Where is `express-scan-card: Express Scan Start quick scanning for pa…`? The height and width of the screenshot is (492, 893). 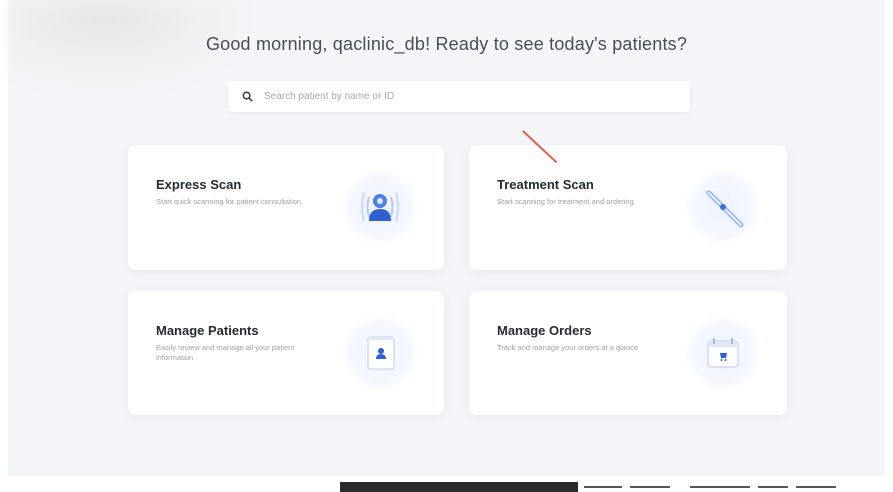
express-scan-card: Express Scan Start quick scanning for pa… is located at coordinates (286, 207).